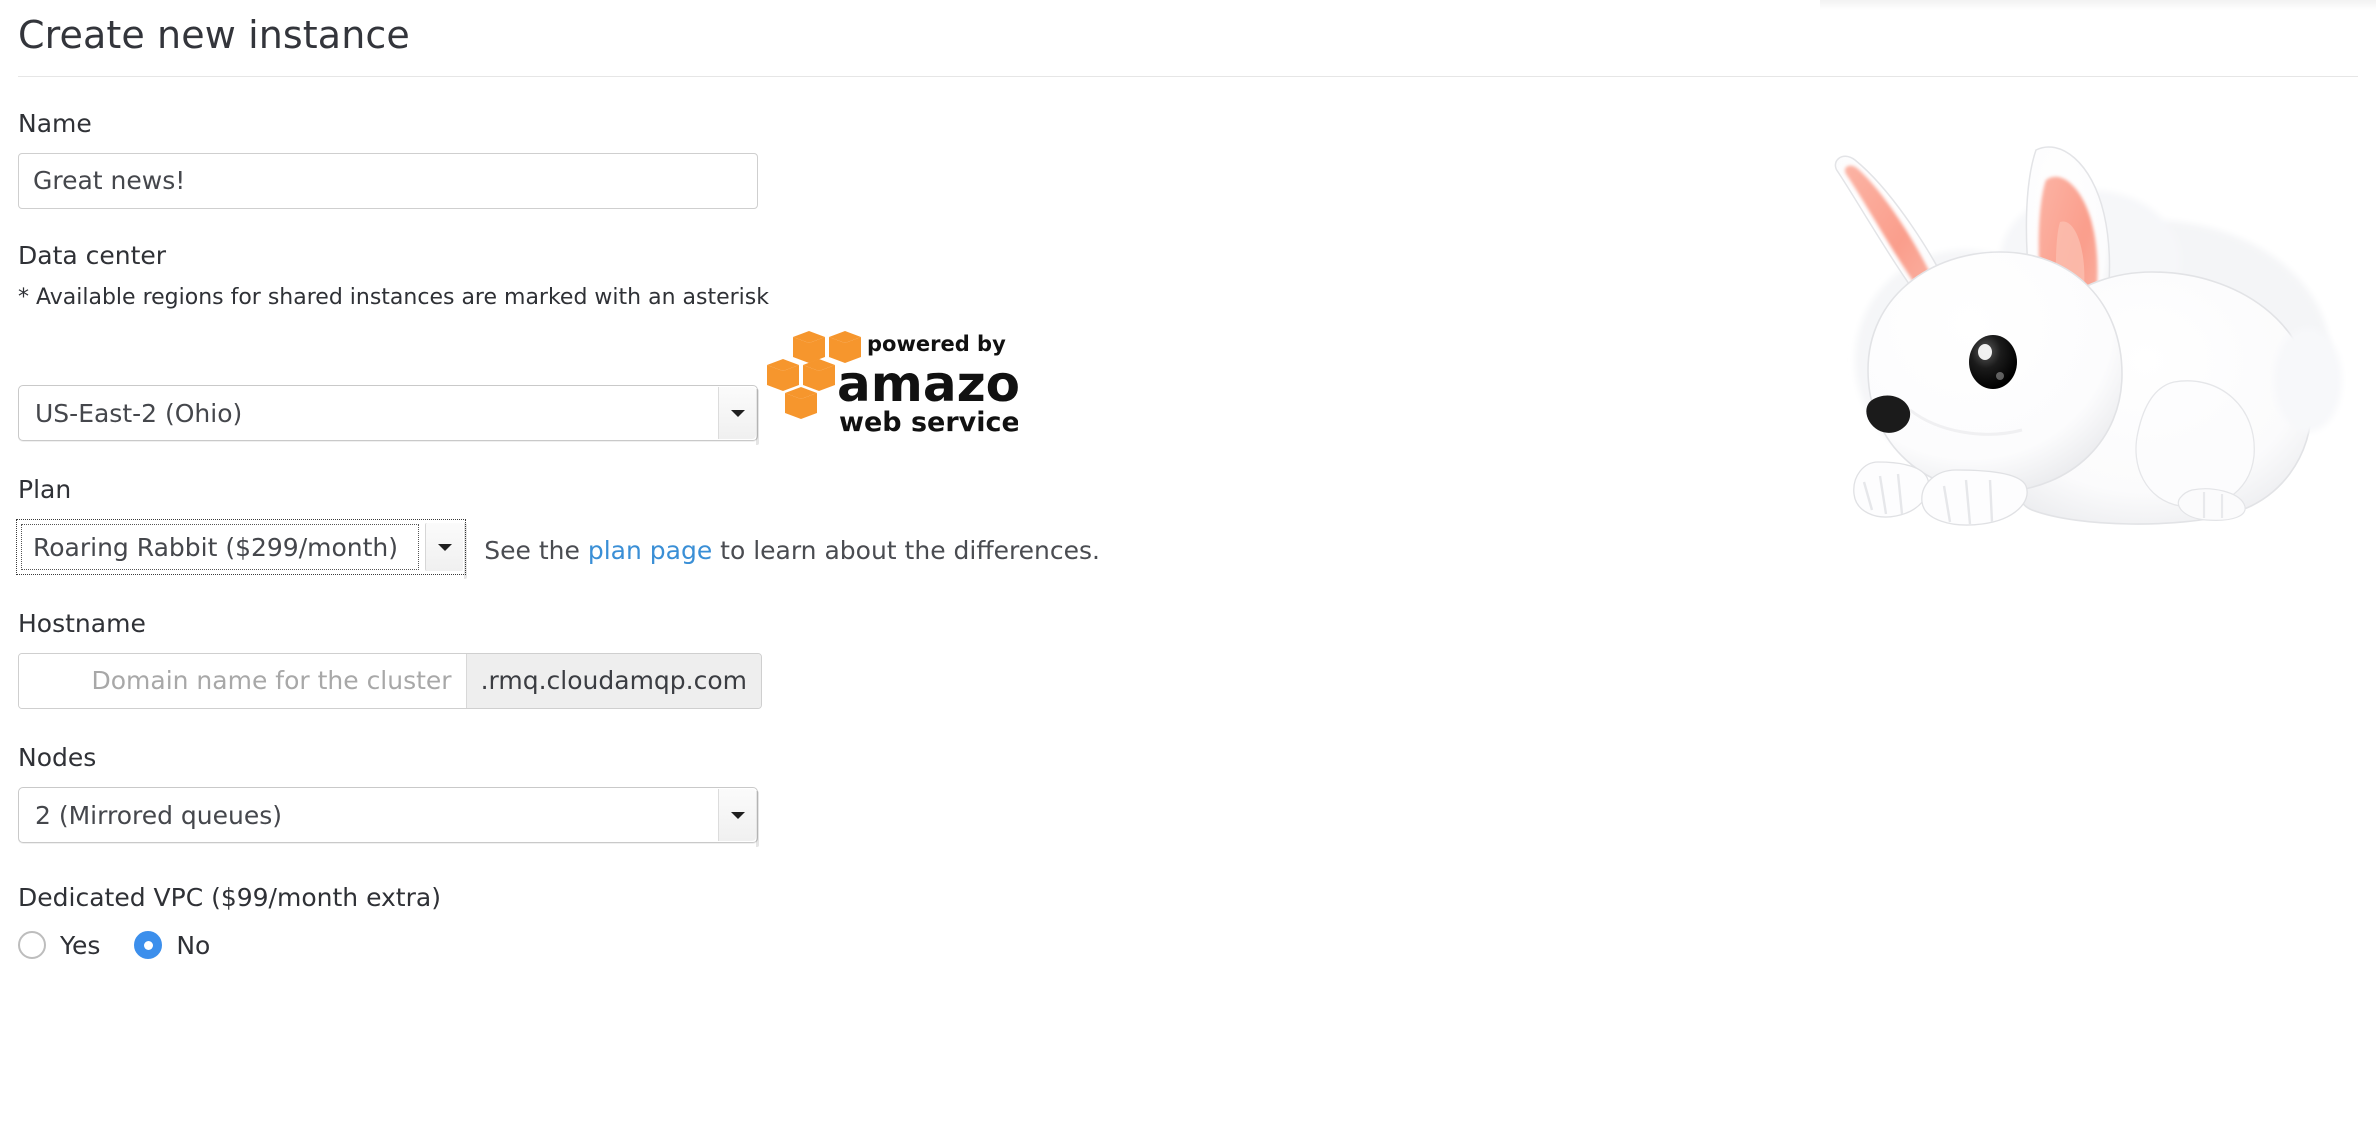 The height and width of the screenshot is (1148, 2376). I want to click on field-hostname: Hostname .rmq.cloudamqp.com, so click(559, 659).